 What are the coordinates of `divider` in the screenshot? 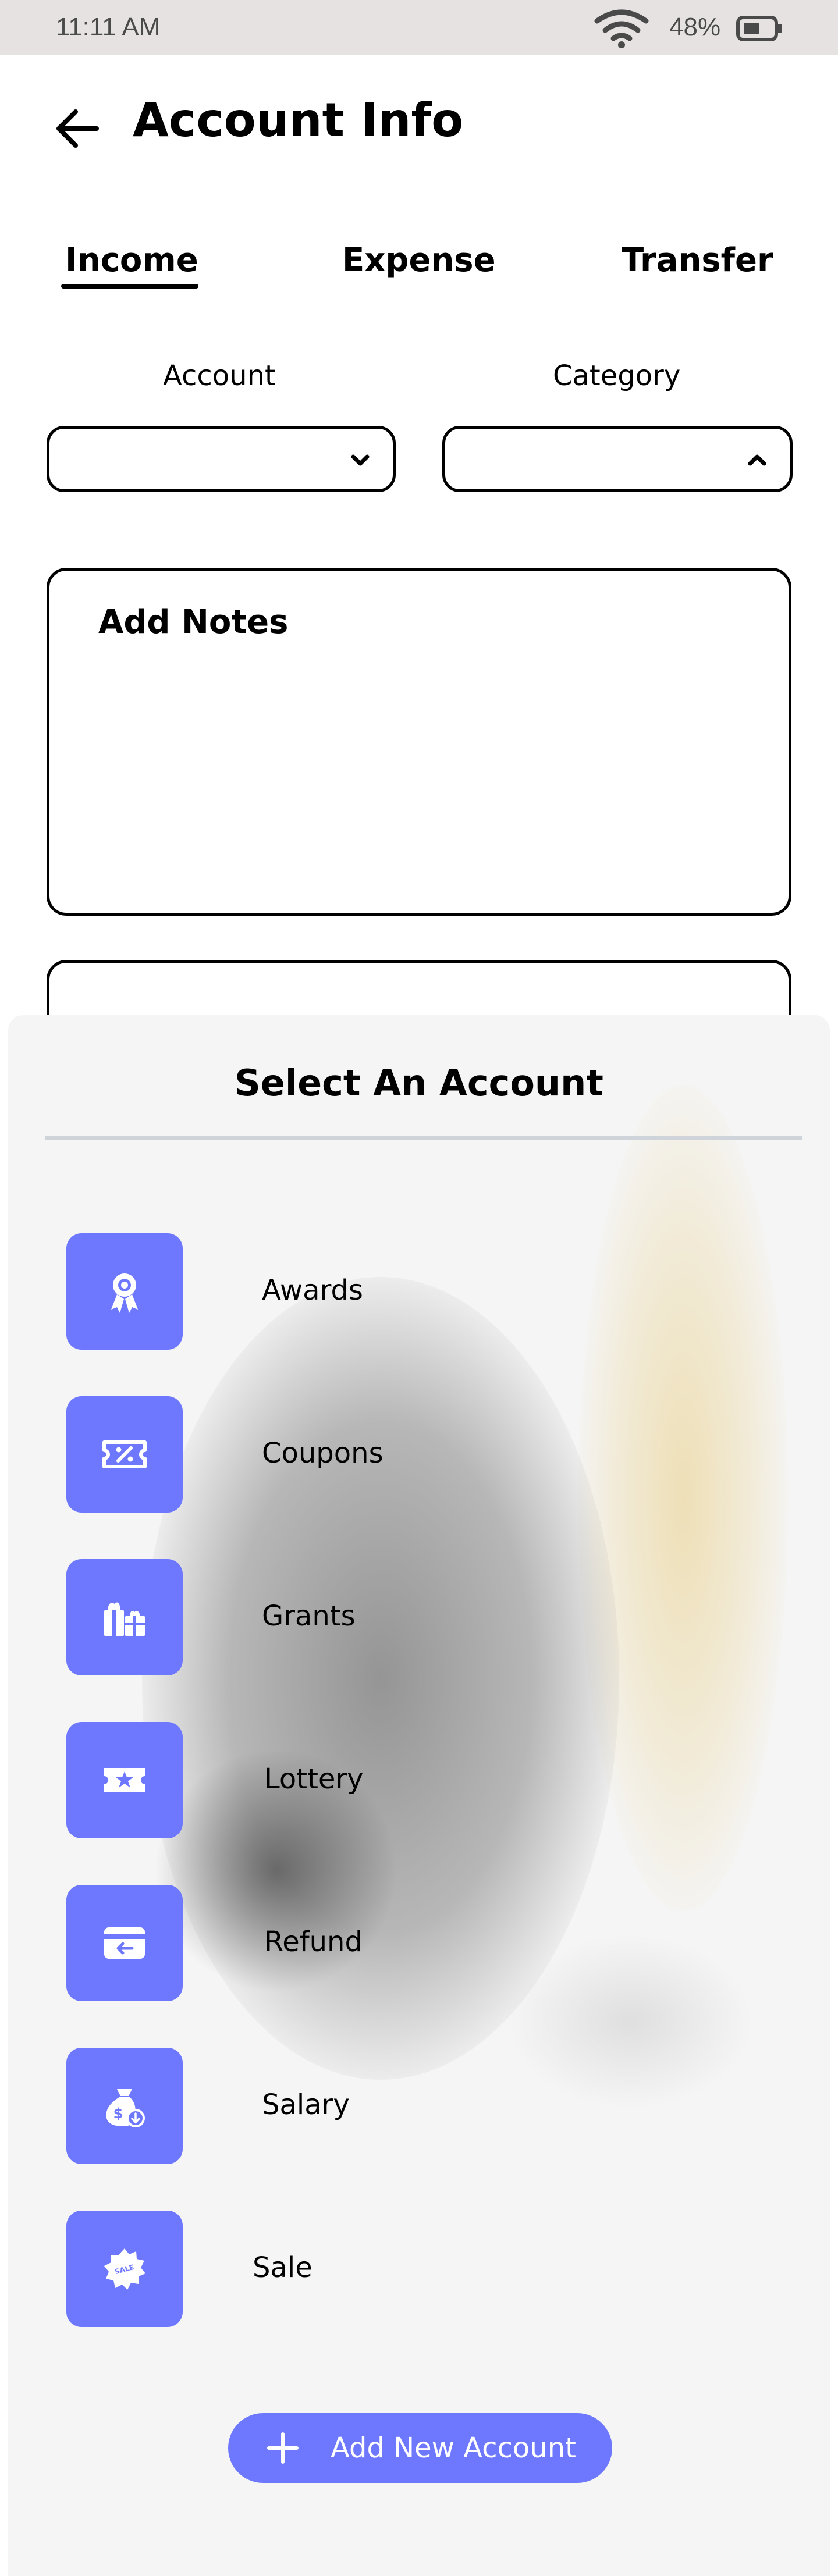 It's located at (423, 1138).